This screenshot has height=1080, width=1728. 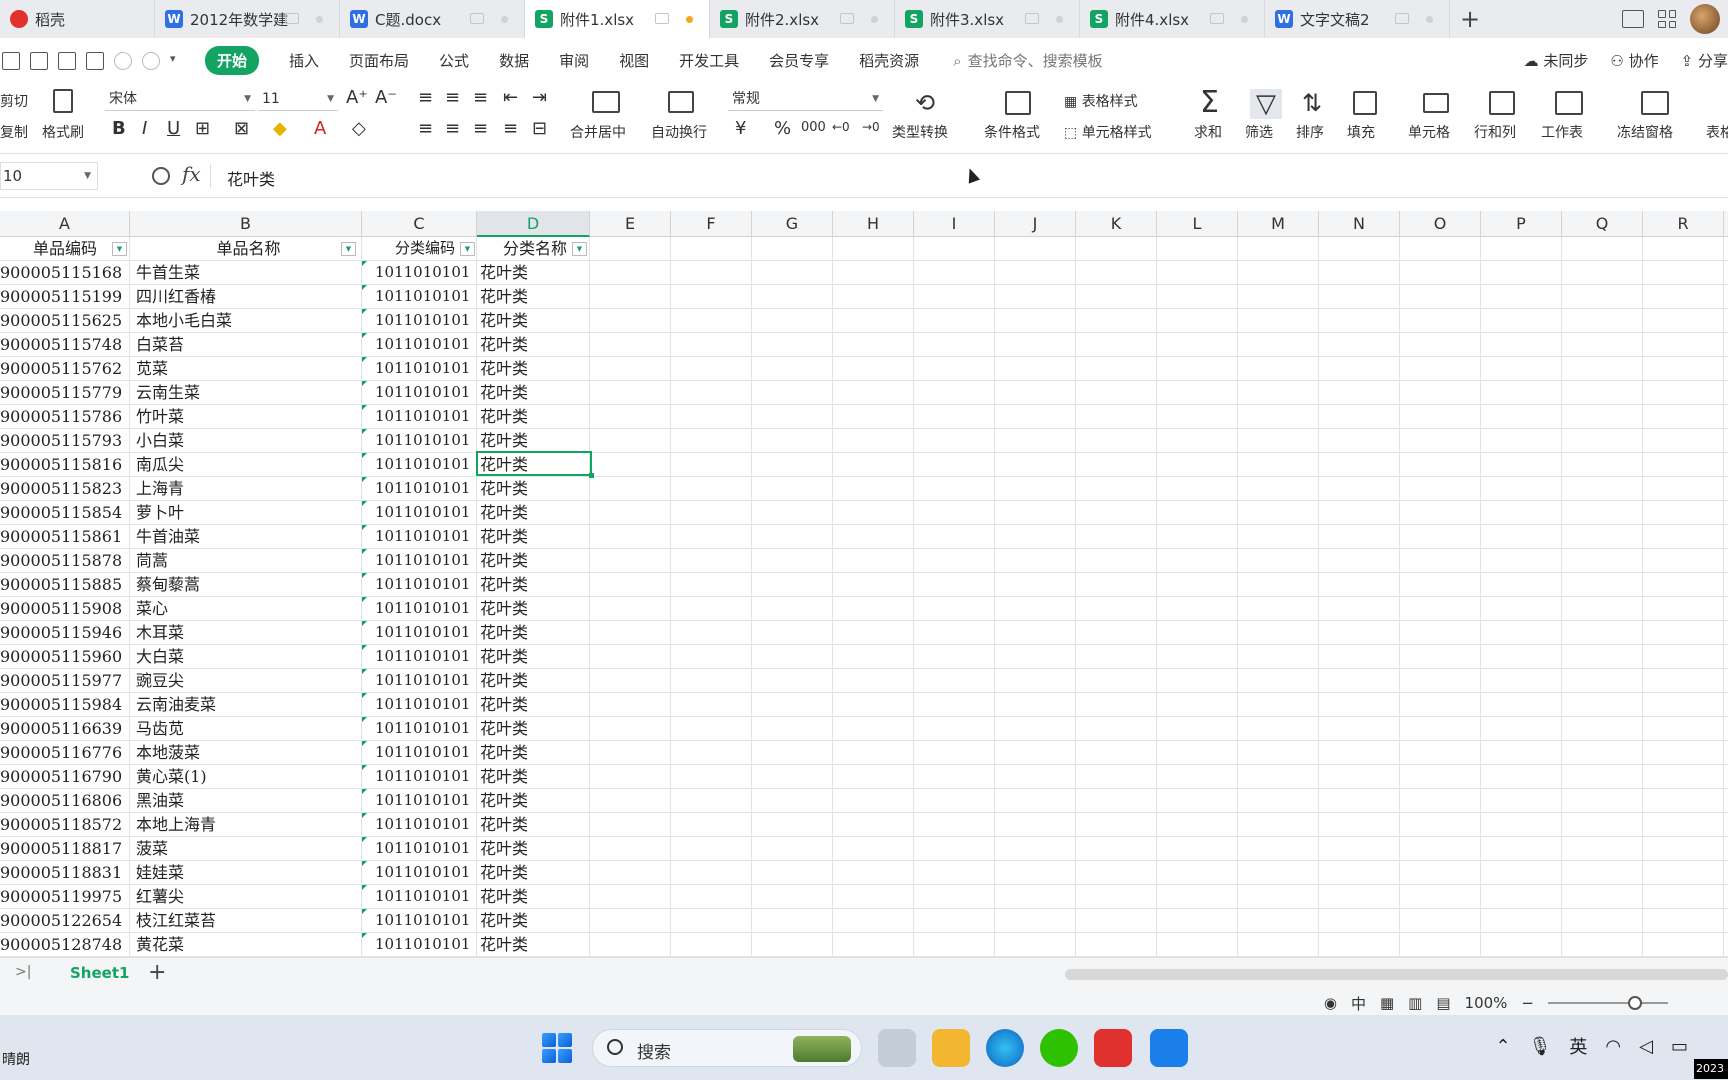 What do you see at coordinates (1645, 132) in the screenshot?
I see `freeze-pane-button: 冻结窗格` at bounding box center [1645, 132].